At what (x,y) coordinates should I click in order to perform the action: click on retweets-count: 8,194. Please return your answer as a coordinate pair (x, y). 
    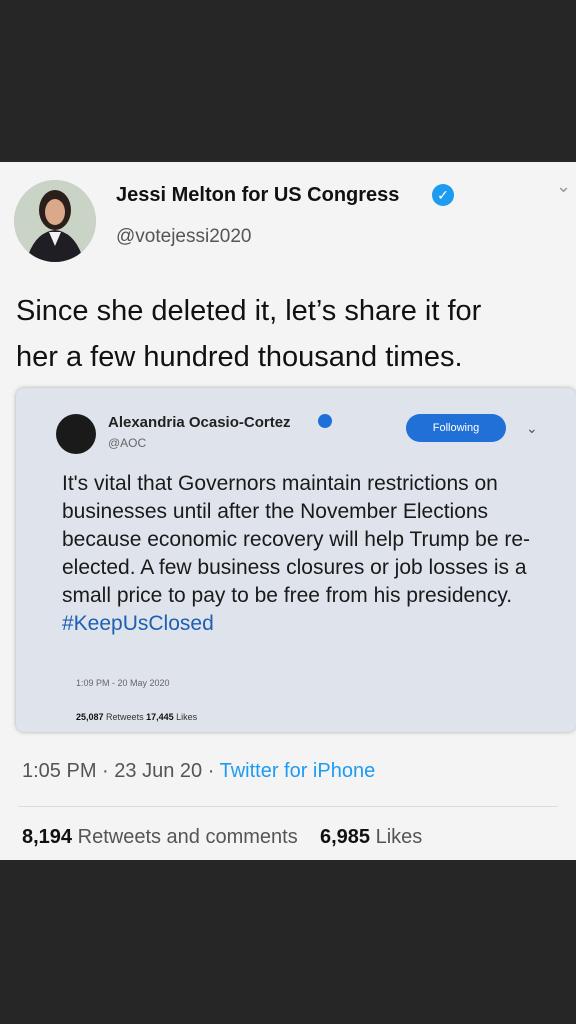
    Looking at the image, I should click on (47, 837).